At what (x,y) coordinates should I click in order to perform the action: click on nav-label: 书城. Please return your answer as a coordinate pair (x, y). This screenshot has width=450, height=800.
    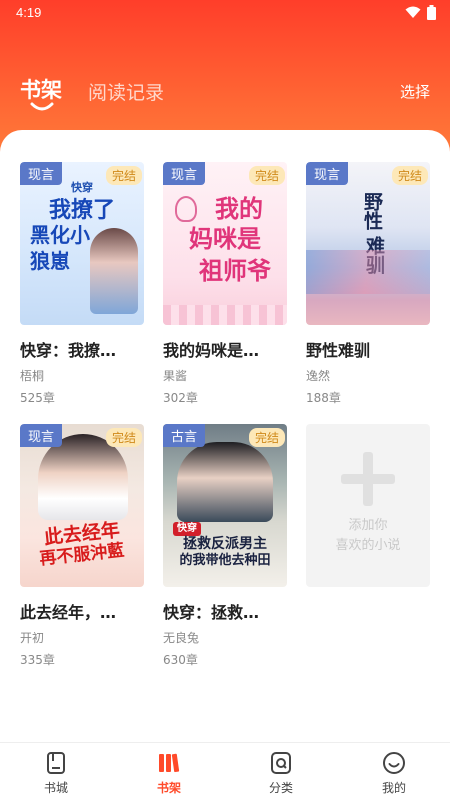
    Looking at the image, I should click on (55, 788).